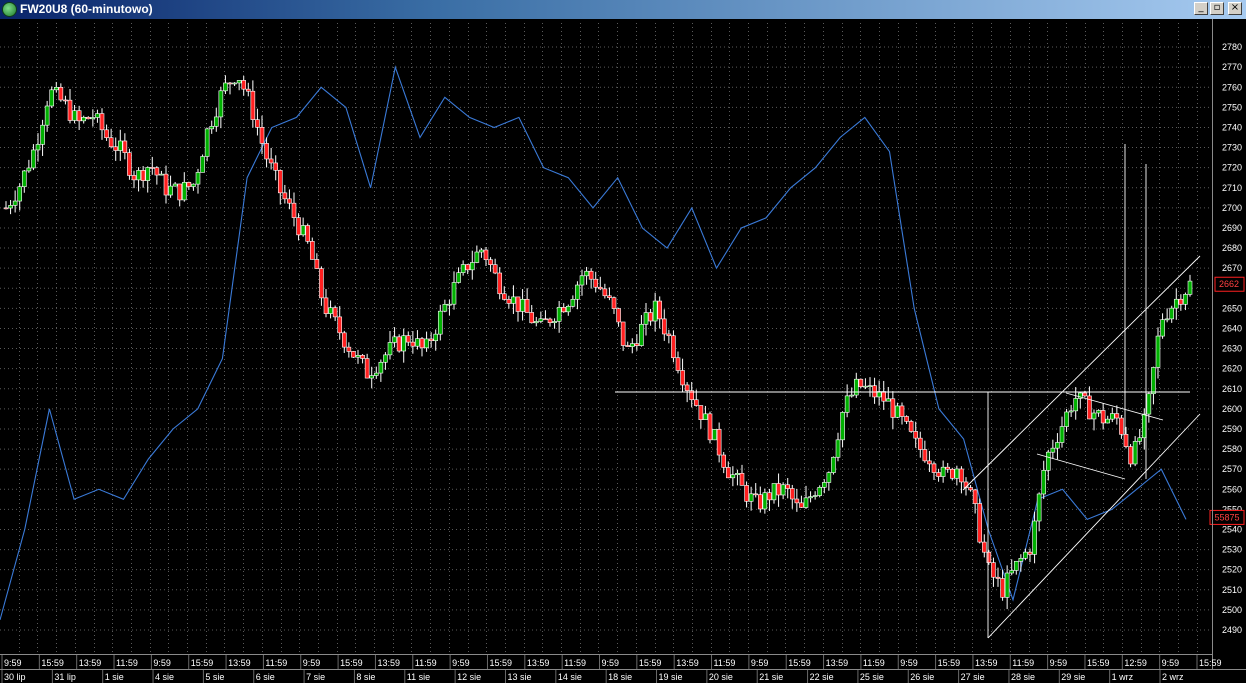 The width and height of the screenshot is (1246, 683). Describe the element at coordinates (1235, 8) in the screenshot. I see `close-button: ×` at that location.